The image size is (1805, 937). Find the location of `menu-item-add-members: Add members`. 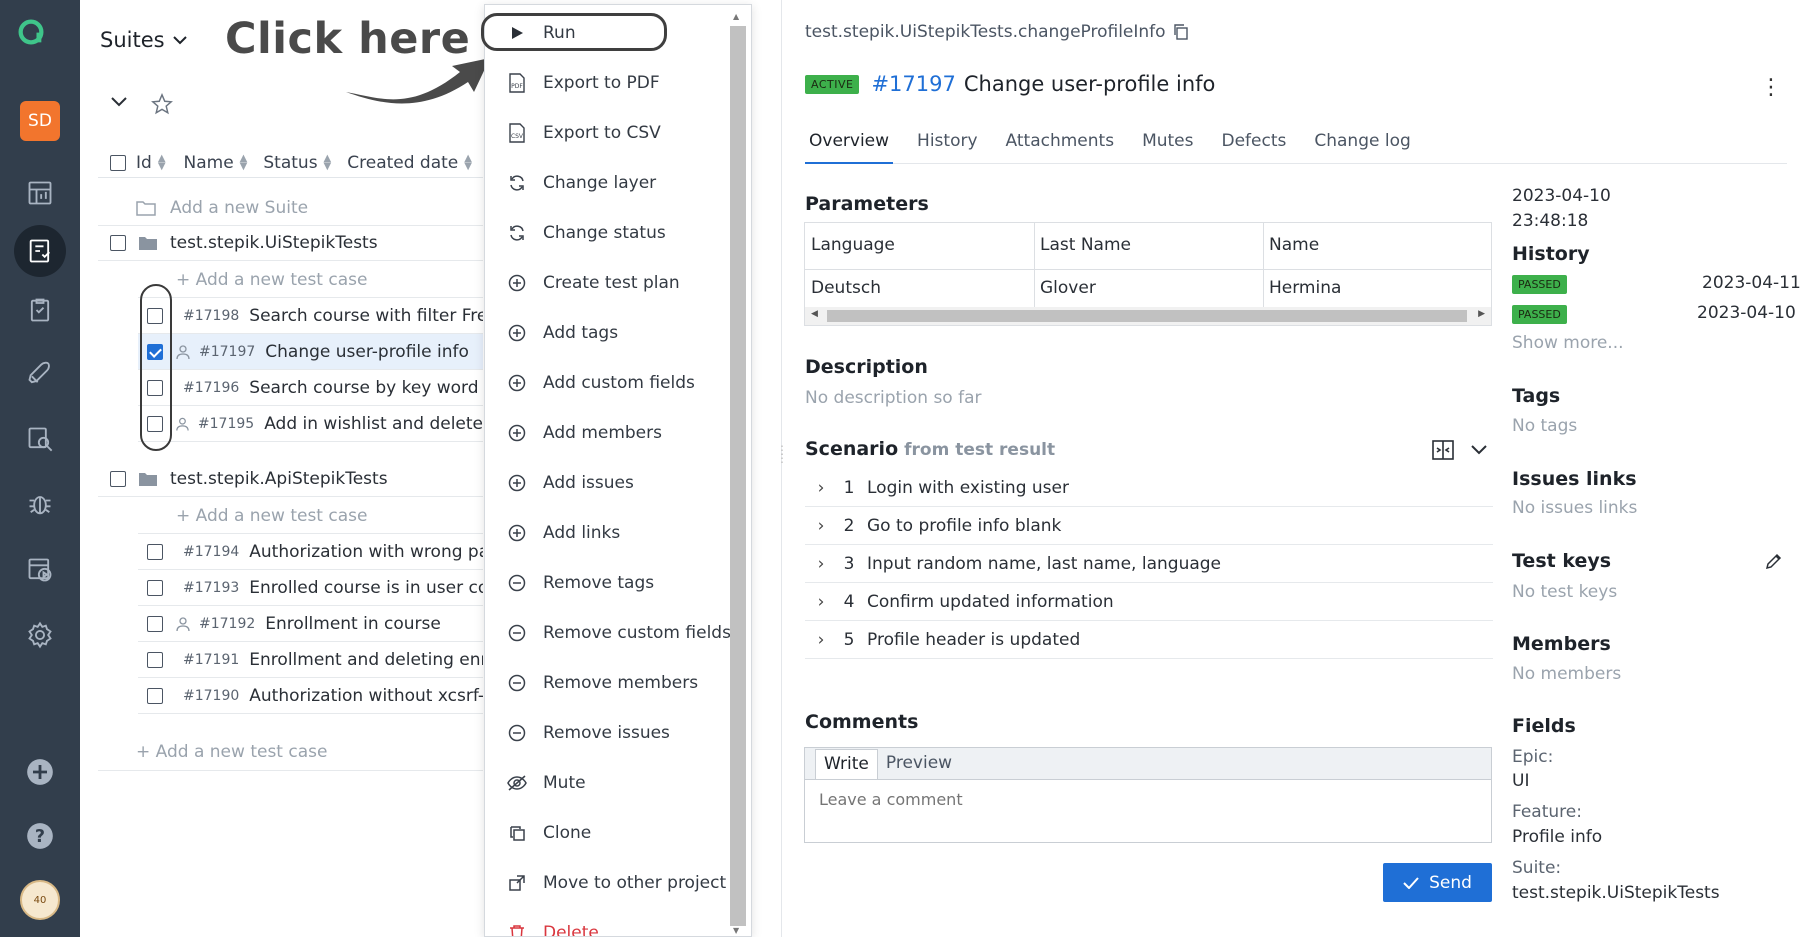

menu-item-add-members: Add members is located at coordinates (584, 433).